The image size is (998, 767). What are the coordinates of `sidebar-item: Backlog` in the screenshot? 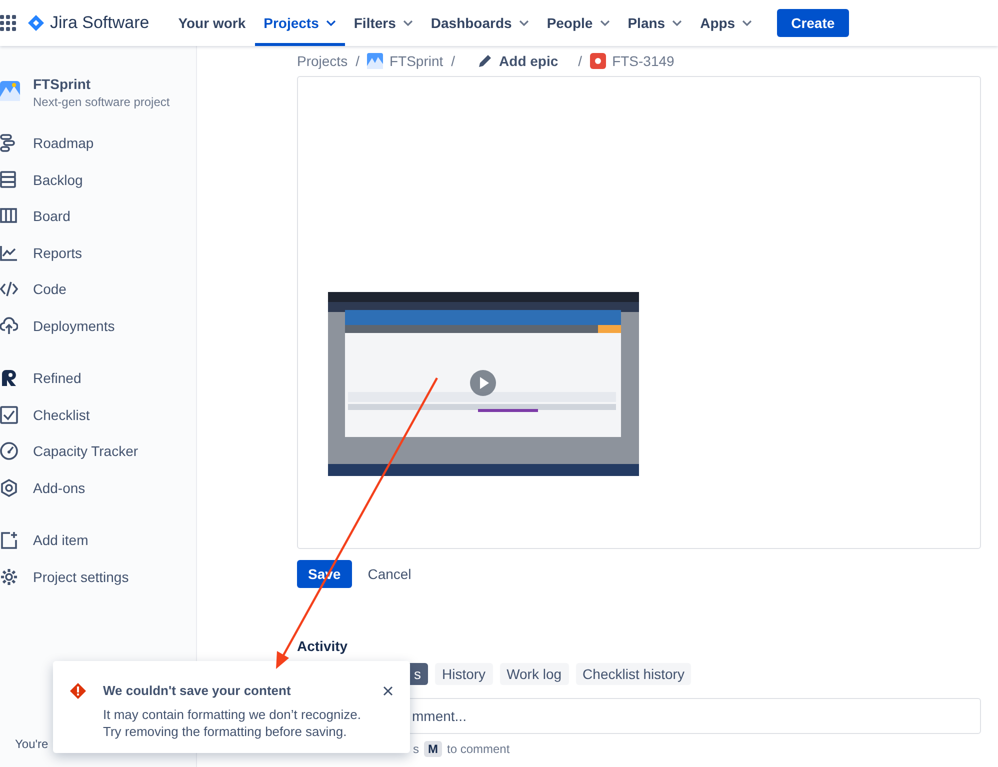 It's located at (98, 180).